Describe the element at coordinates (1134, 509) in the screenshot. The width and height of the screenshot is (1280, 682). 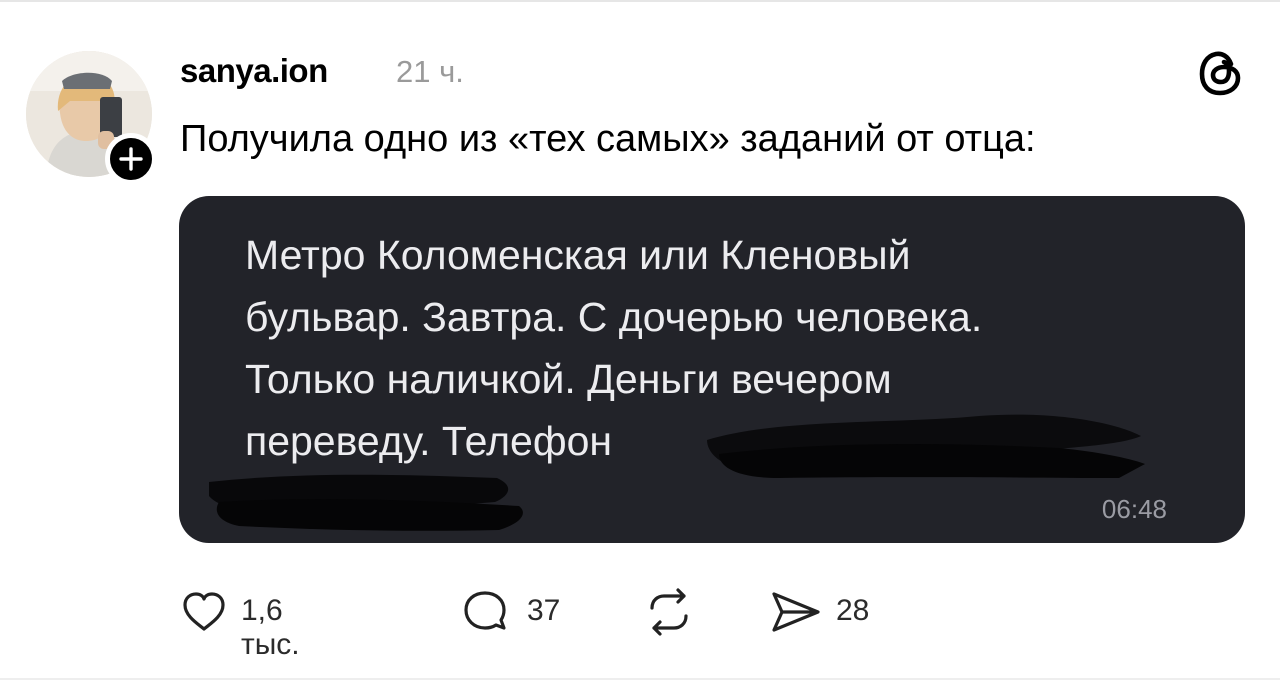
I see `message-time: 06:48` at that location.